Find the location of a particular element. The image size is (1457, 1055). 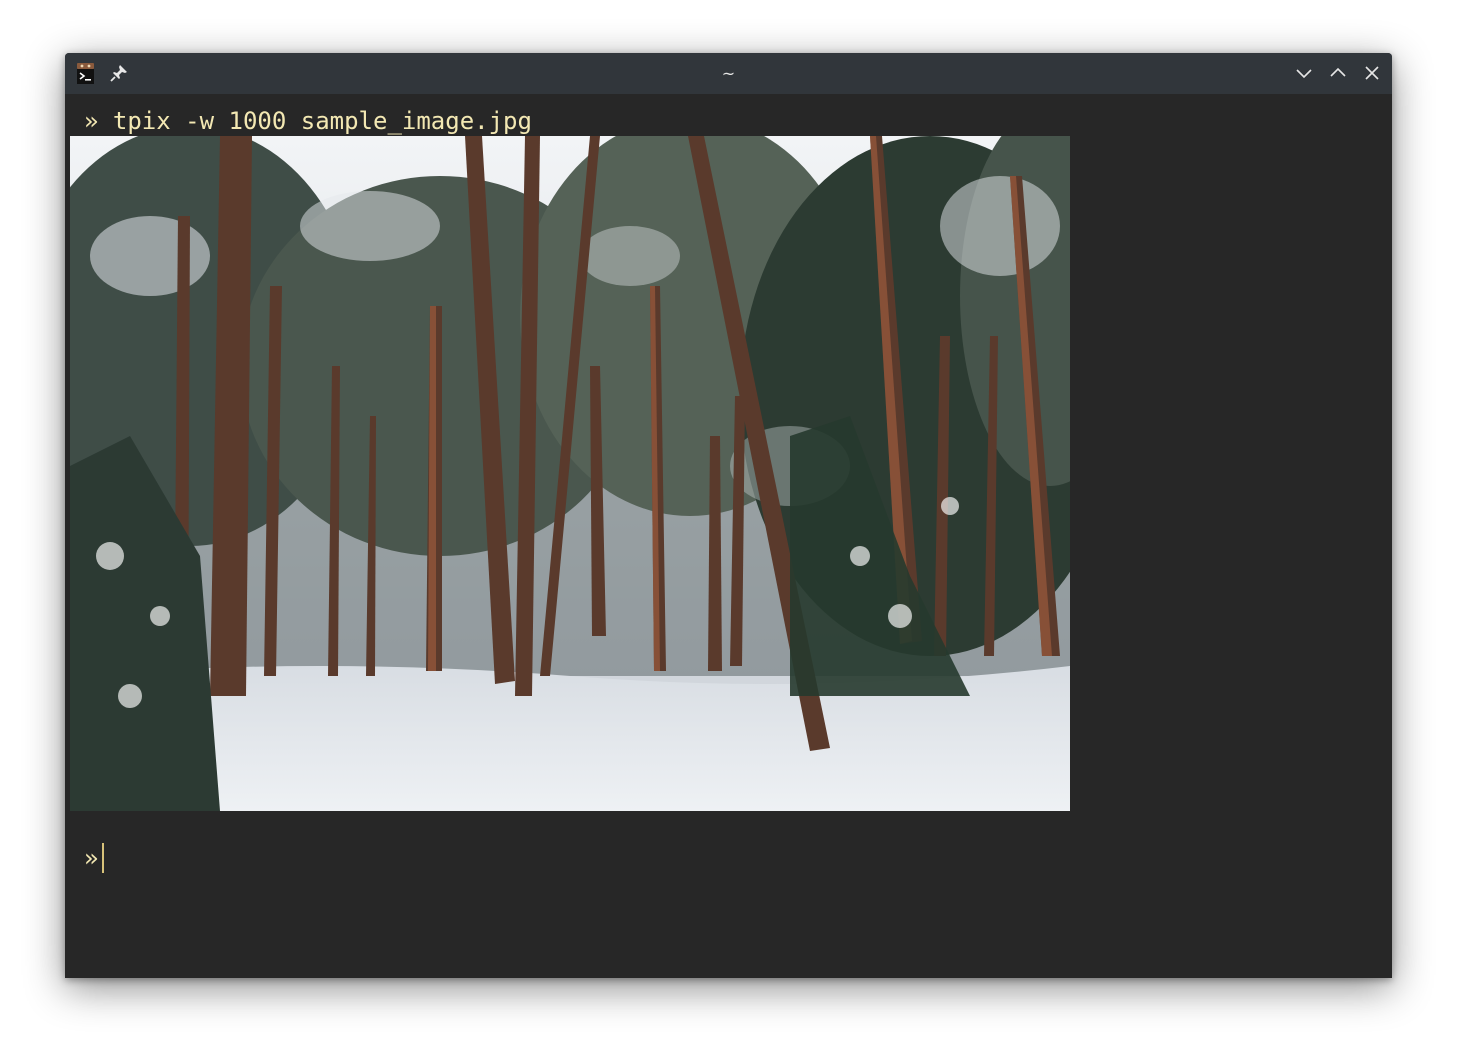

input-line: » is located at coordinates (94, 858).